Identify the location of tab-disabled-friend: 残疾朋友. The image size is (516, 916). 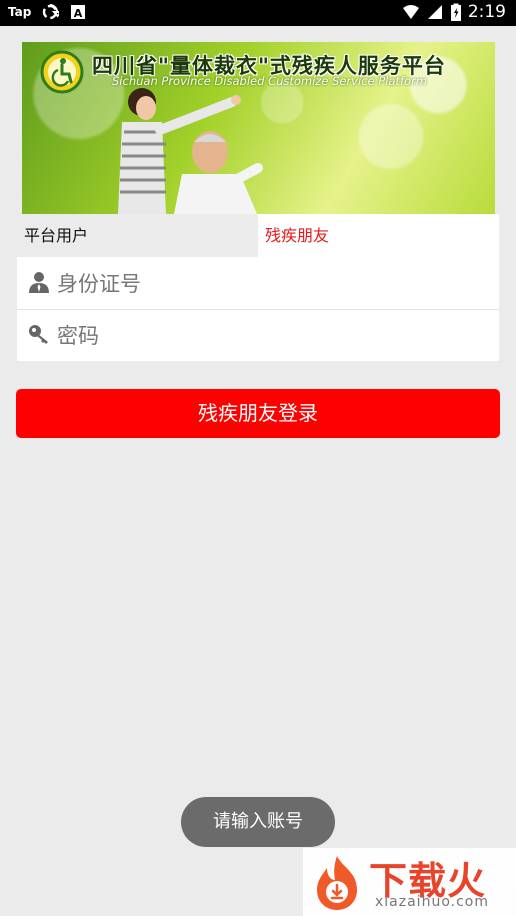
(378, 235).